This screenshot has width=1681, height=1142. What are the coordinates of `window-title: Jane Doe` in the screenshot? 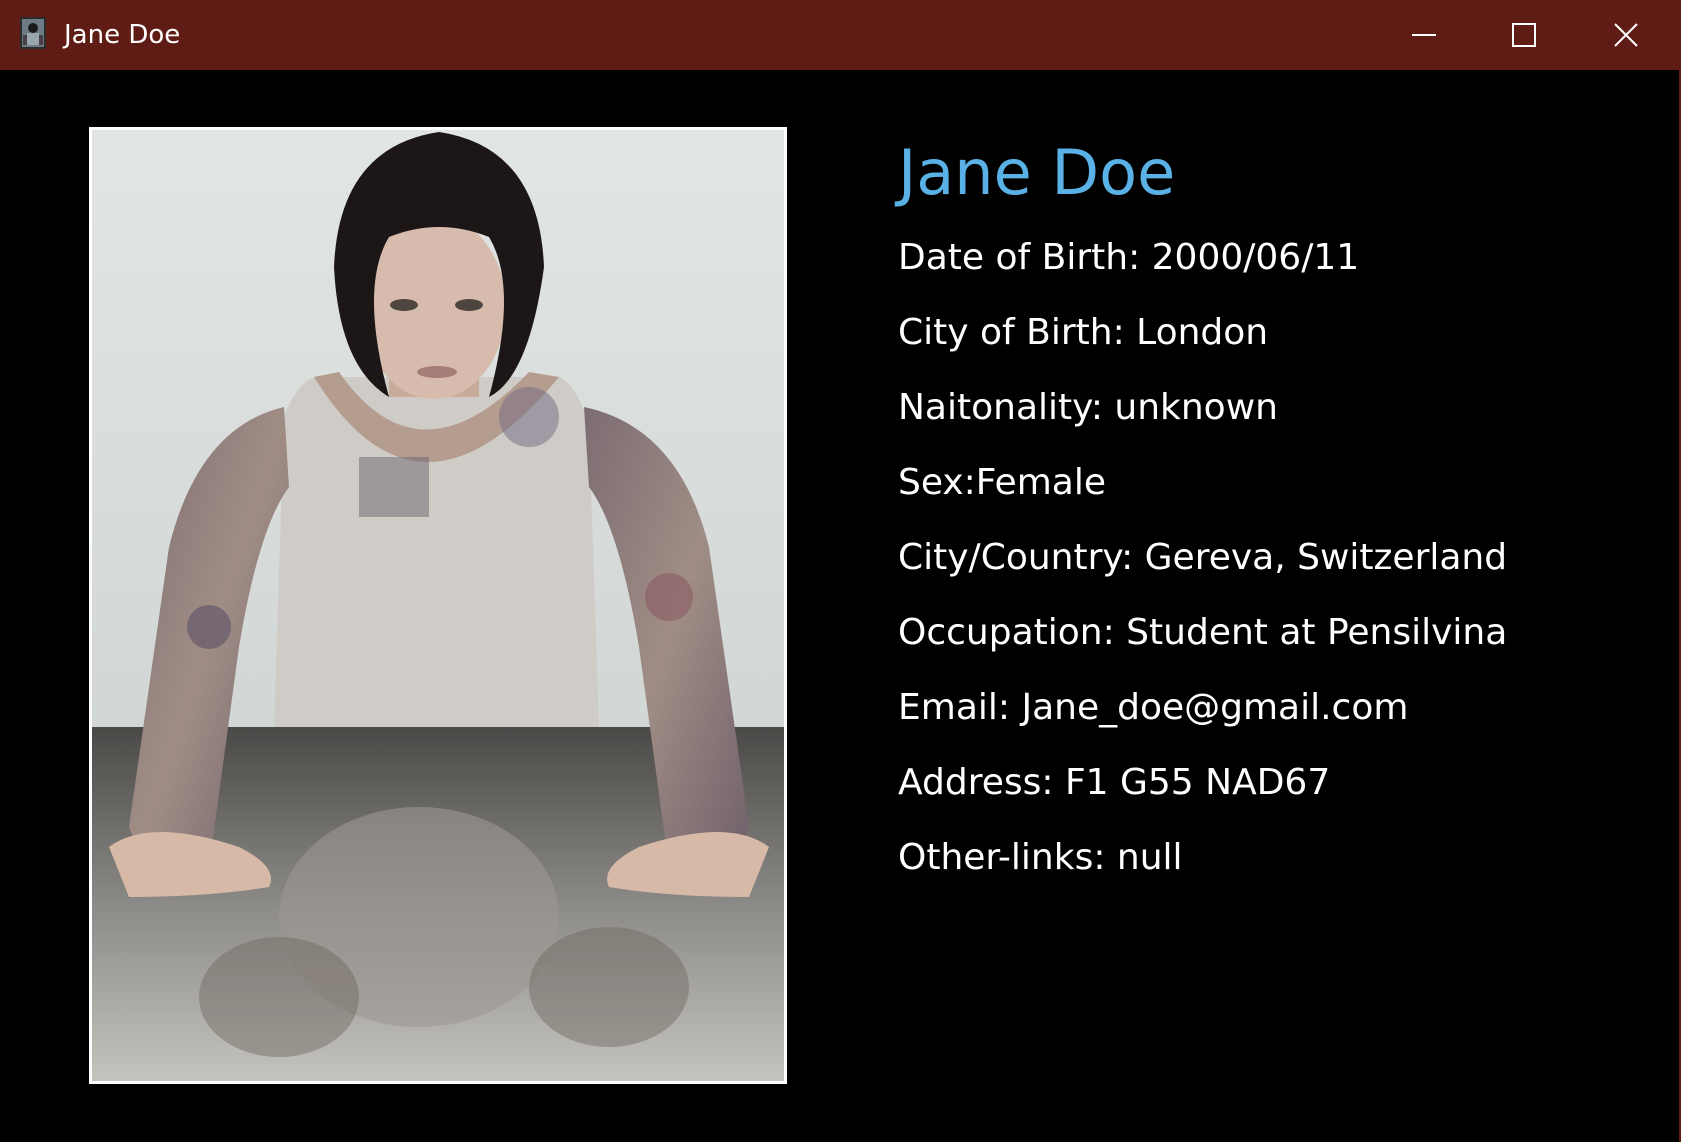 It's located at (122, 35).